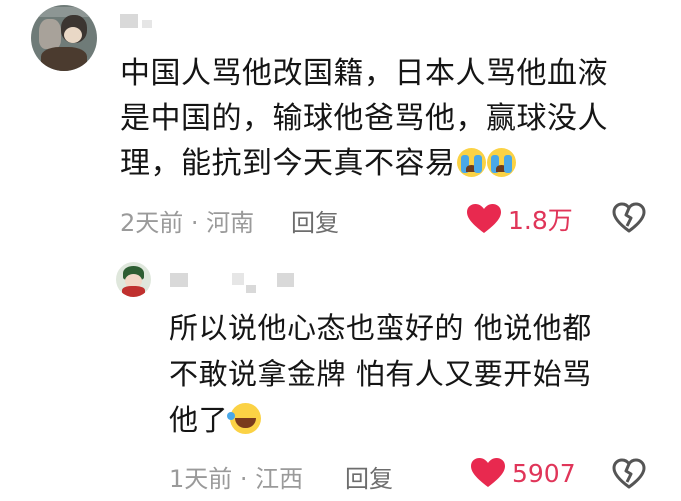 The width and height of the screenshot is (681, 501). Describe the element at coordinates (369, 476) in the screenshot. I see `reply-reply-button: 回复` at that location.